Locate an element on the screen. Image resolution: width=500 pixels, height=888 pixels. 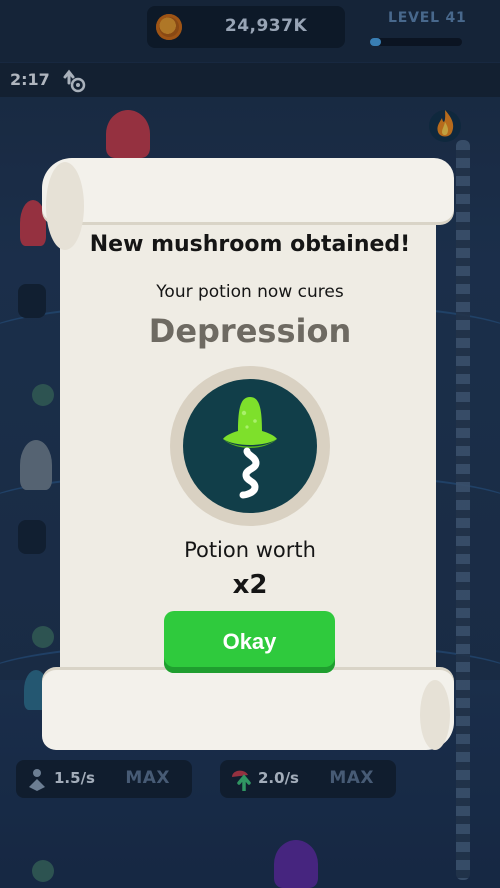
dialog-title: New mushroom obtained! is located at coordinates (250, 244).